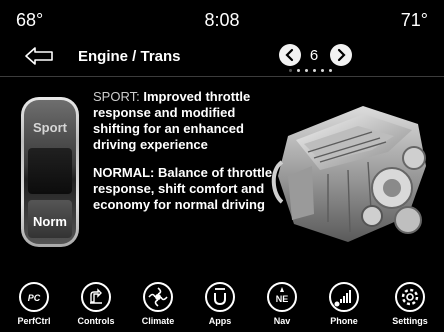 The image size is (444, 332). What do you see at coordinates (34, 321) in the screenshot?
I see `nav-label: PerfCtrl` at bounding box center [34, 321].